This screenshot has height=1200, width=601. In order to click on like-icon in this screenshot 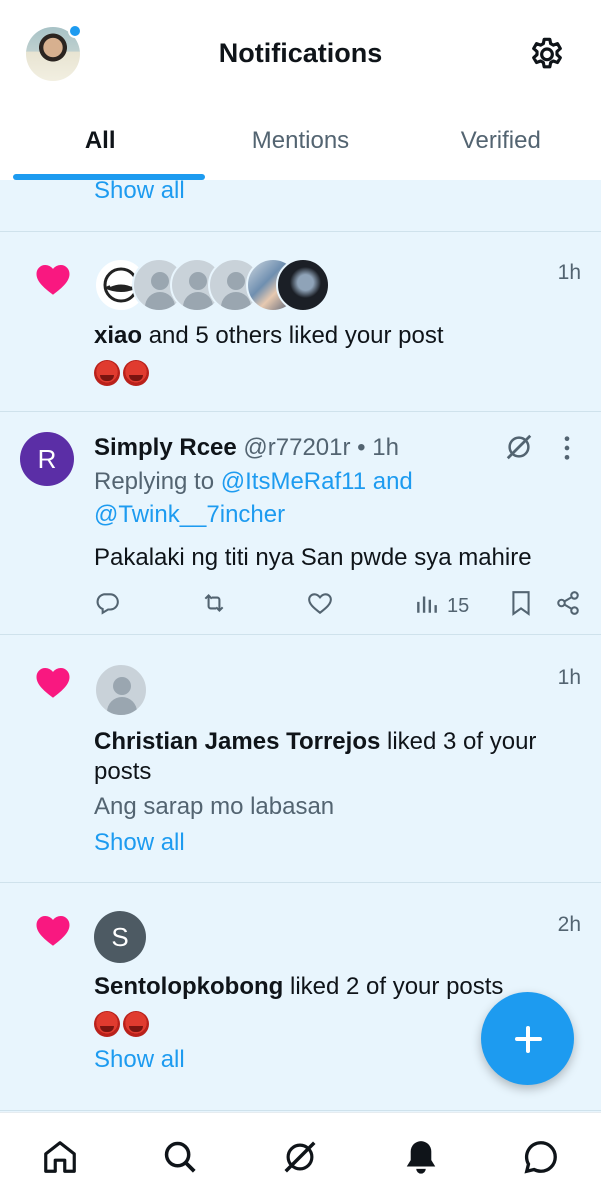, I will do `click(320, 603)`.